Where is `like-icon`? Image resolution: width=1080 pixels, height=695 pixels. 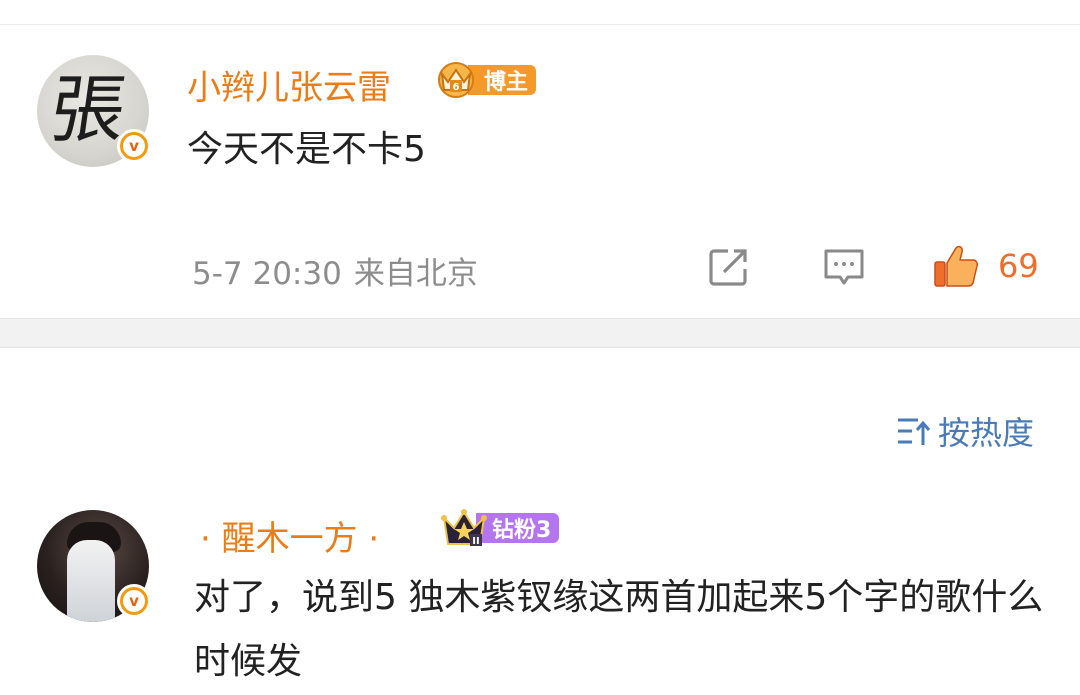 like-icon is located at coordinates (956, 266).